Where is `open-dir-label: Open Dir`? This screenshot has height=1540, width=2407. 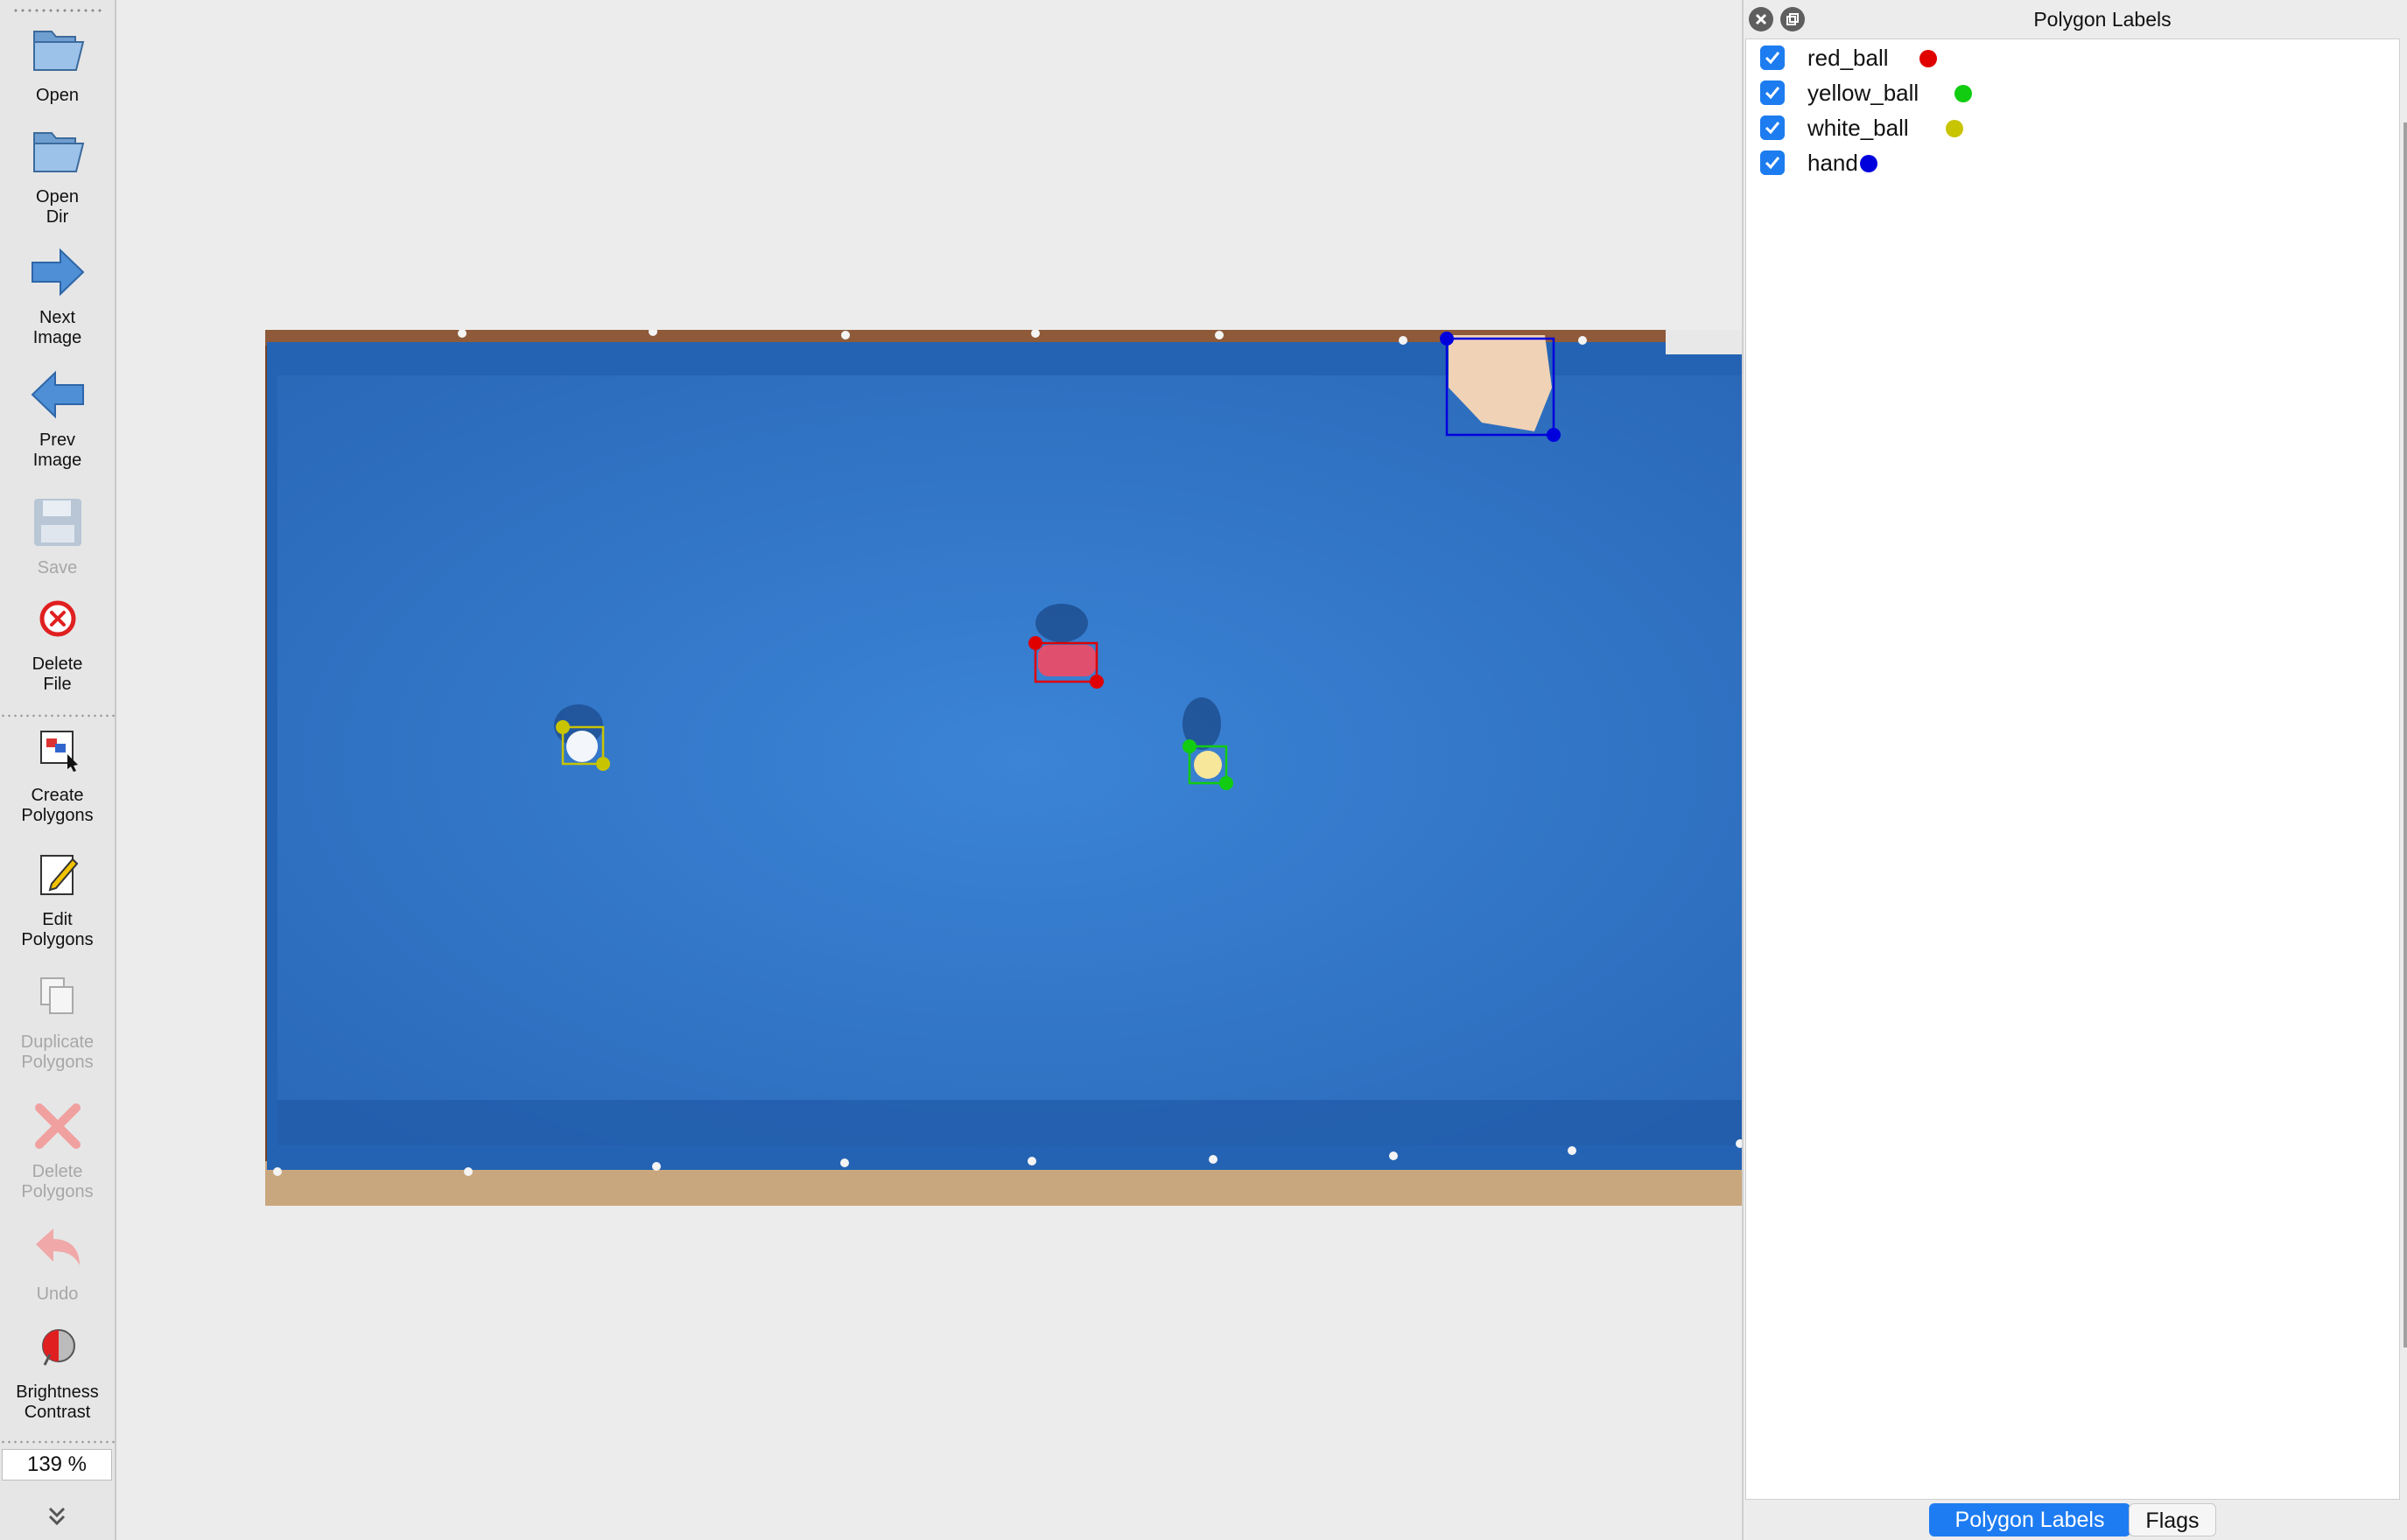
open-dir-label: Open Dir is located at coordinates (57, 207).